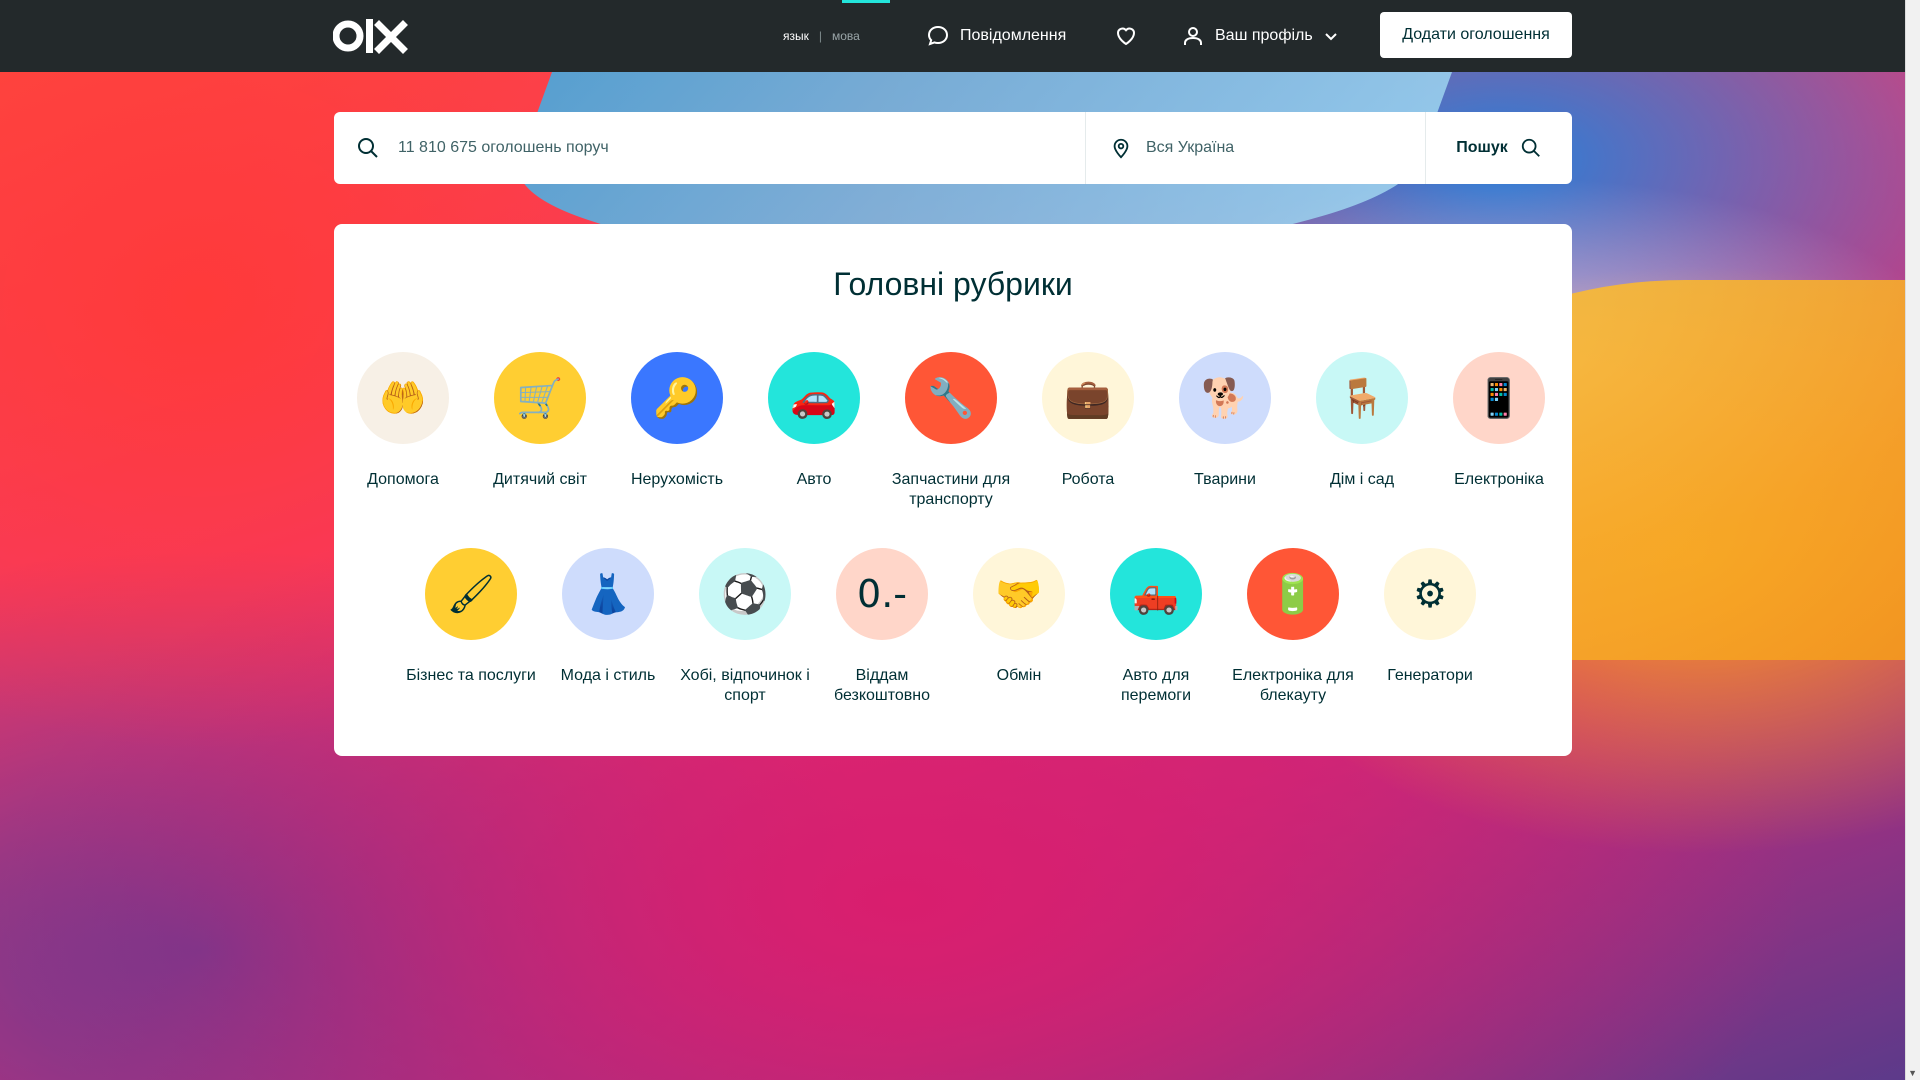 The height and width of the screenshot is (1080, 1920). I want to click on heart-icon, so click(1126, 36).